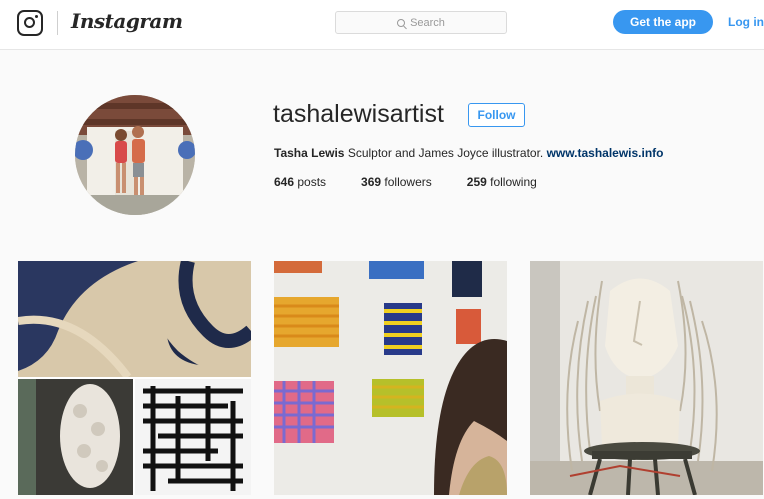 The image size is (764, 499). What do you see at coordinates (605, 153) in the screenshot?
I see `website-link: www.tashalewis.info` at bounding box center [605, 153].